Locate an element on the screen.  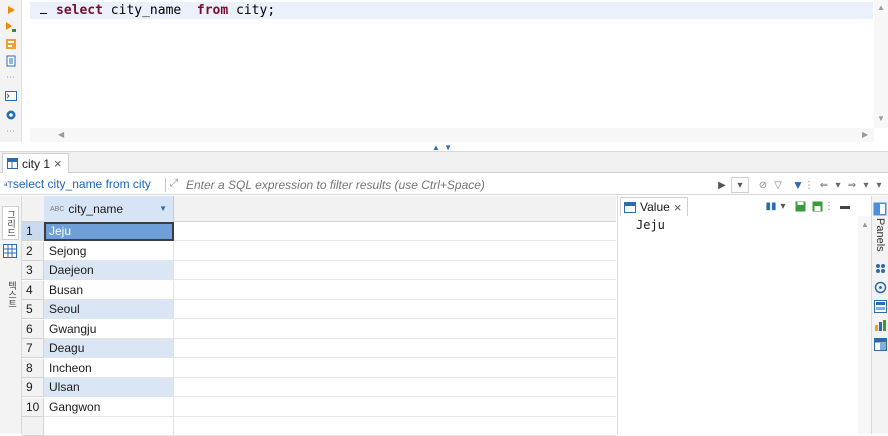
forward-menu-icon: ▾ is located at coordinates (866, 185).